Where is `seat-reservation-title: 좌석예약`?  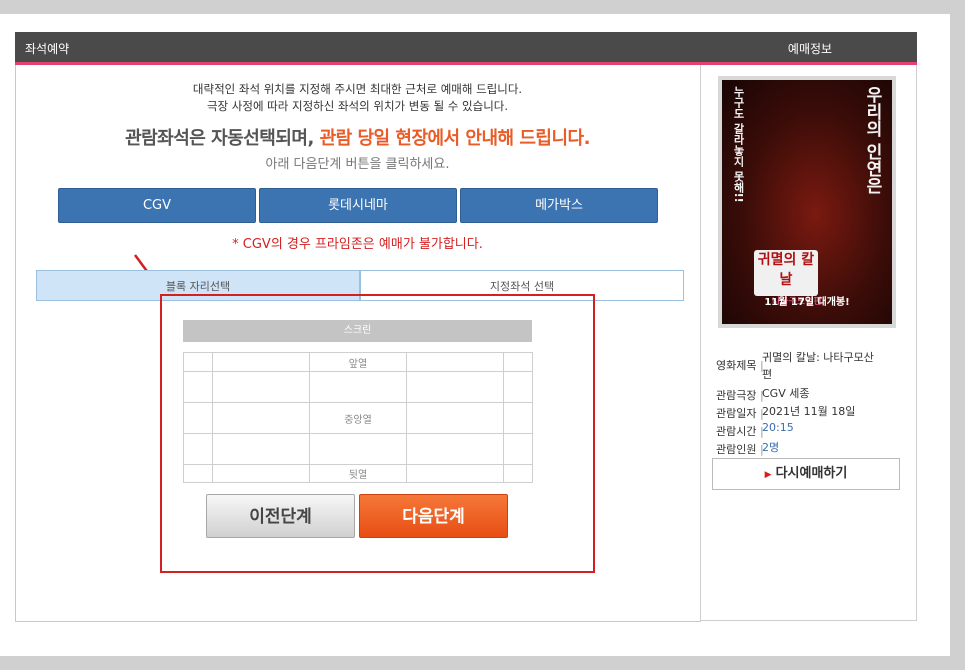 seat-reservation-title: 좌석예약 is located at coordinates (47, 49).